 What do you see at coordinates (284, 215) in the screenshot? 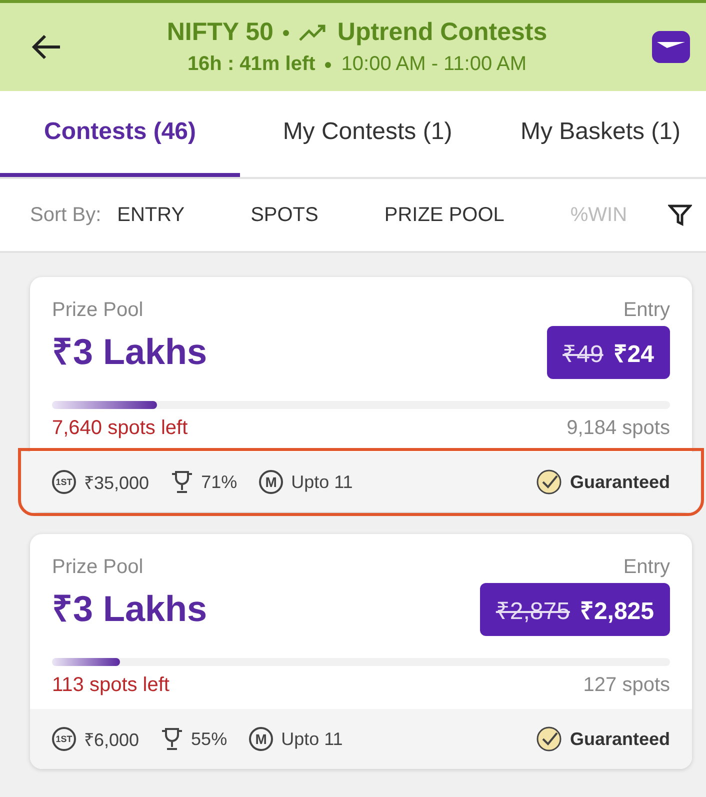
I see `sort-option: SPOTS` at bounding box center [284, 215].